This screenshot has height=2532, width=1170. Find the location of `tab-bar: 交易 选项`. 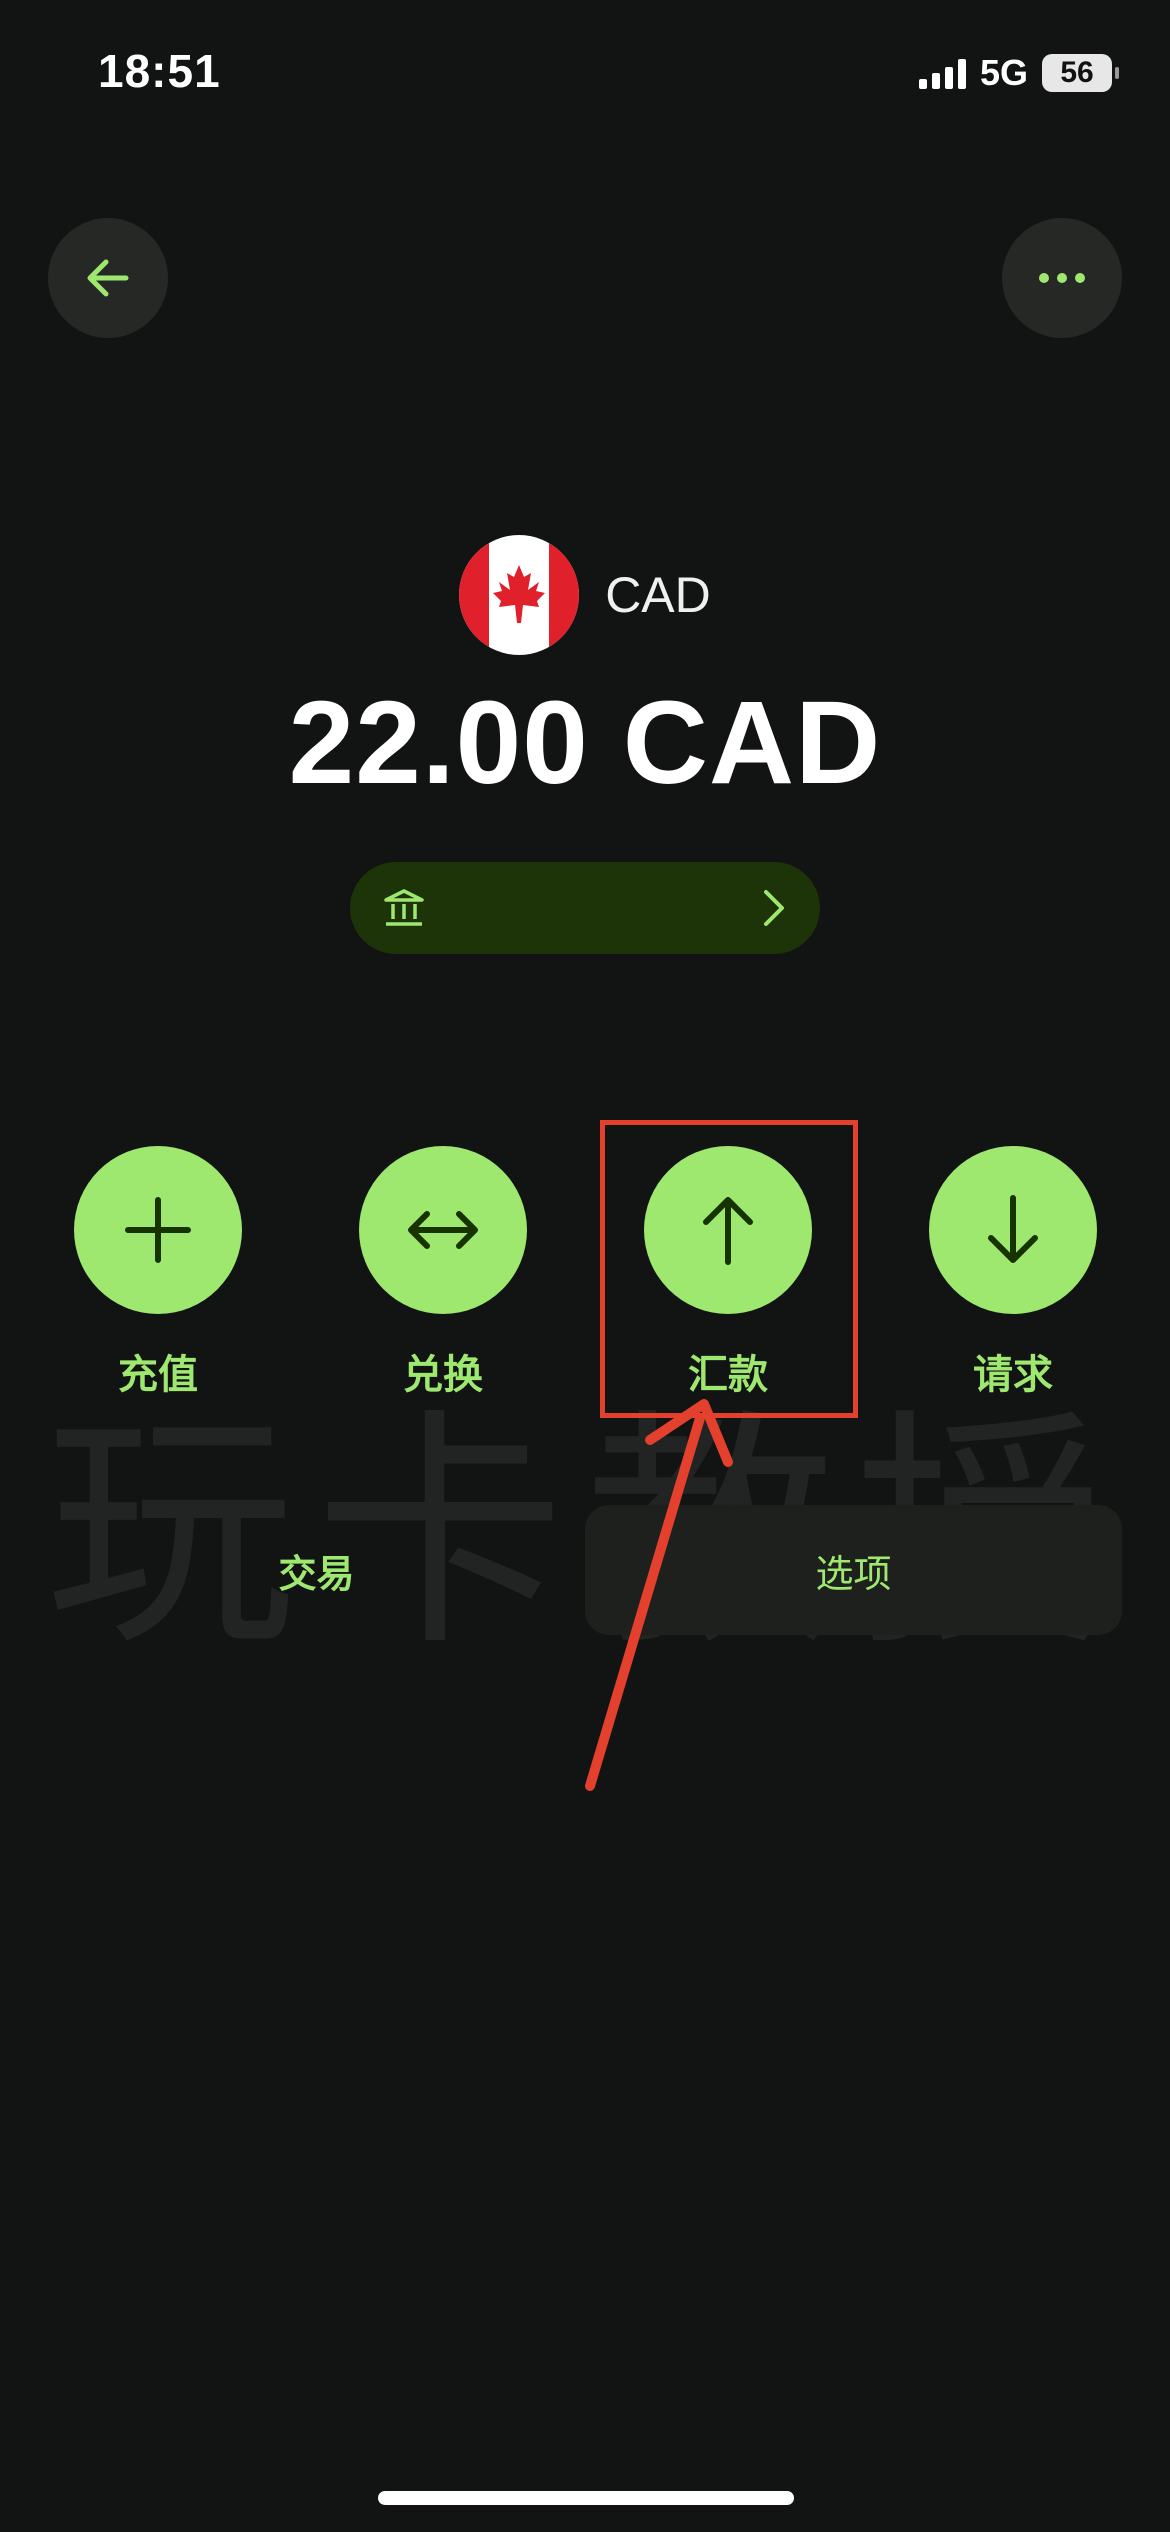

tab-bar: 交易 选项 is located at coordinates (585, 1570).